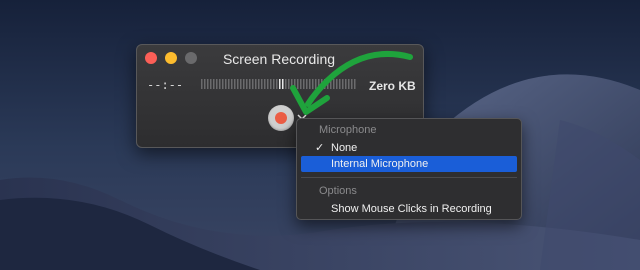 The width and height of the screenshot is (640, 270). What do you see at coordinates (338, 191) in the screenshot?
I see `options-section-header: Options` at bounding box center [338, 191].